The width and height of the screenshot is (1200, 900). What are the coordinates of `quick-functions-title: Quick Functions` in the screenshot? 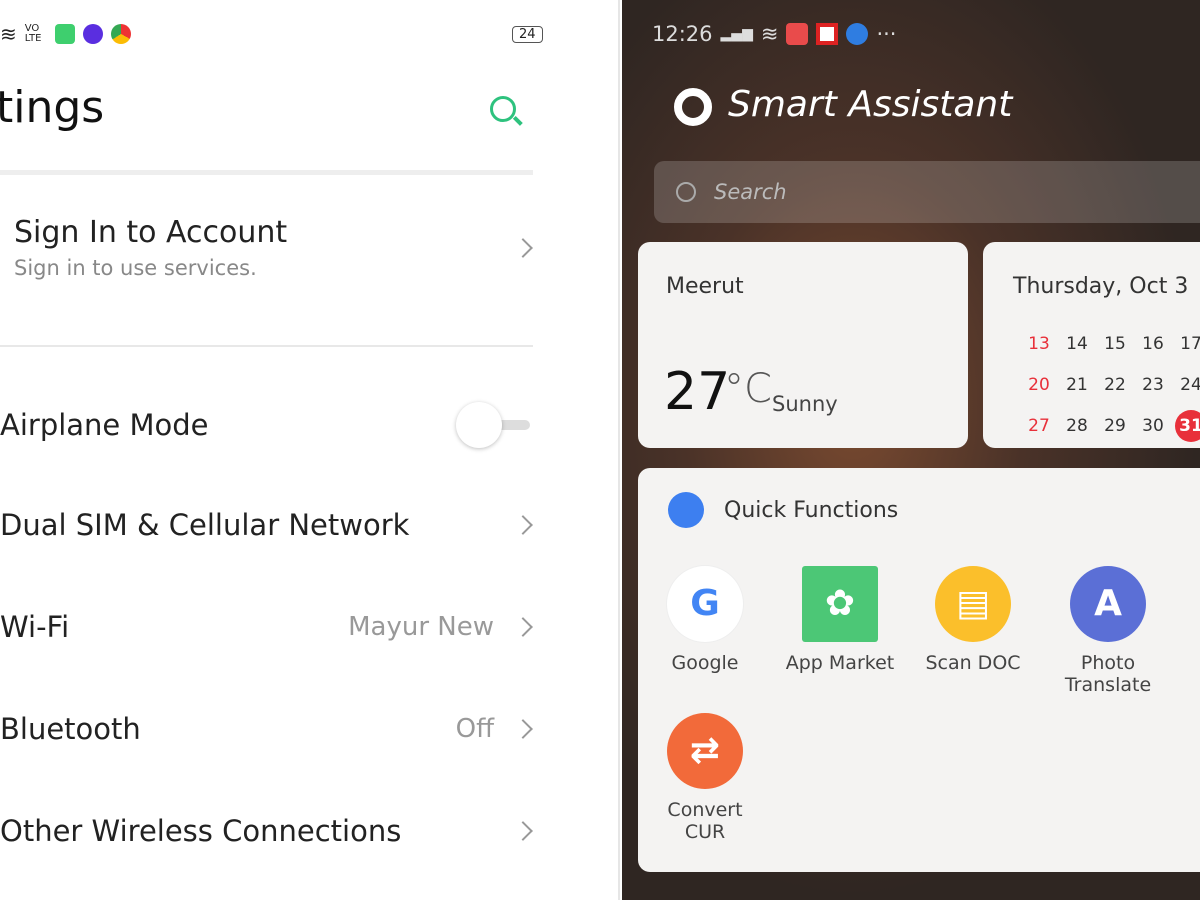 It's located at (811, 510).